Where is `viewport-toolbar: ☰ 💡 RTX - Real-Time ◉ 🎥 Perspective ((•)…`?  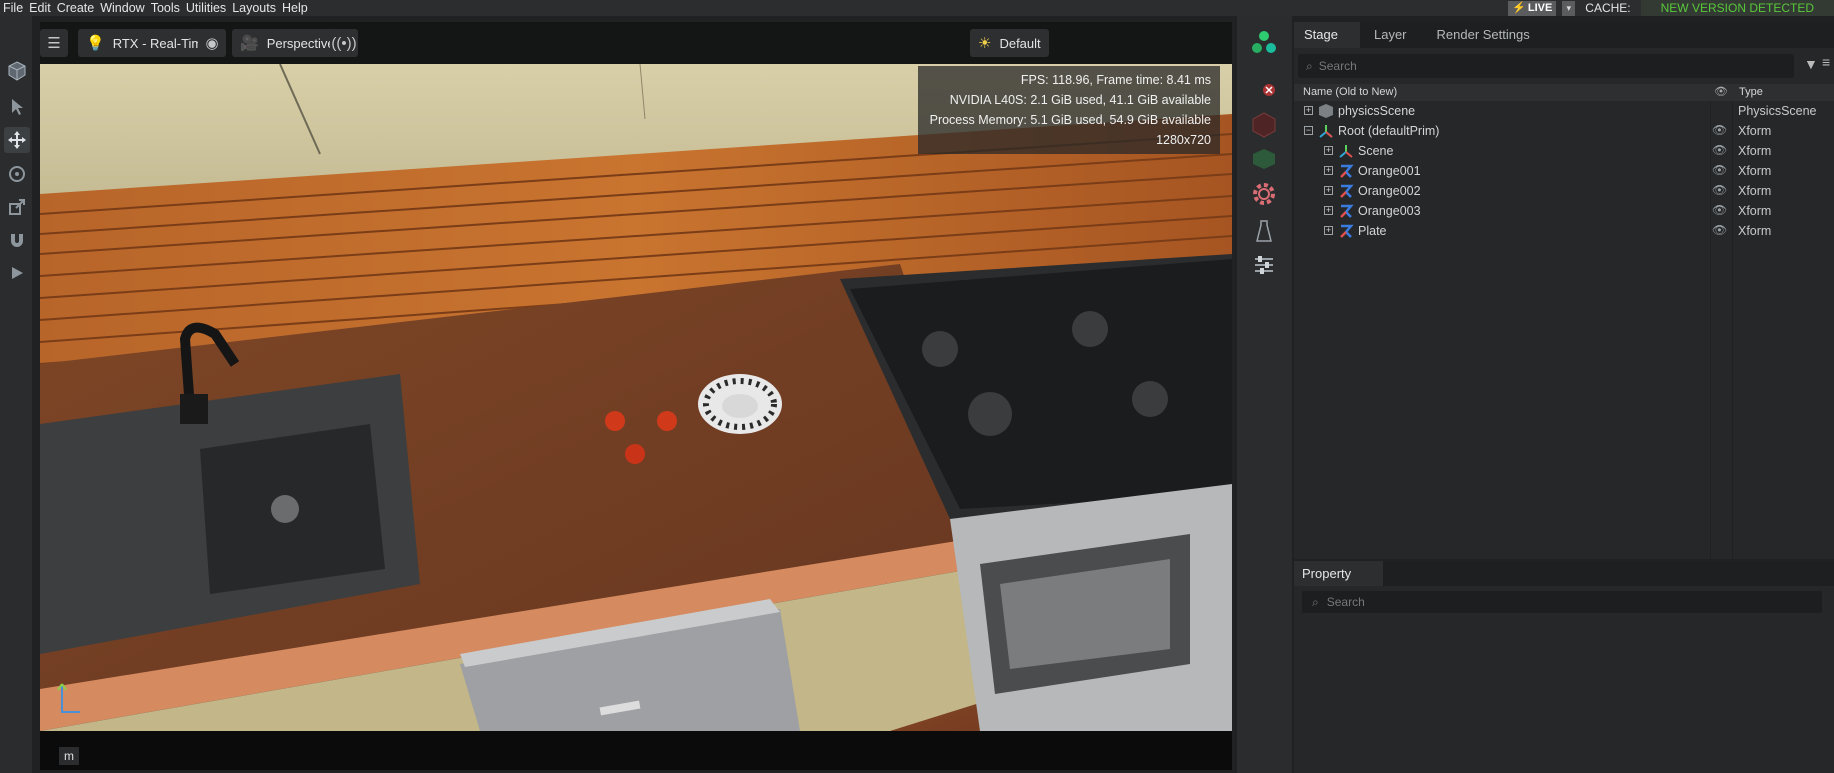
viewport-toolbar: ☰ 💡 RTX - Real-Time ◉ 🎥 Perspective ((•)… is located at coordinates (636, 43).